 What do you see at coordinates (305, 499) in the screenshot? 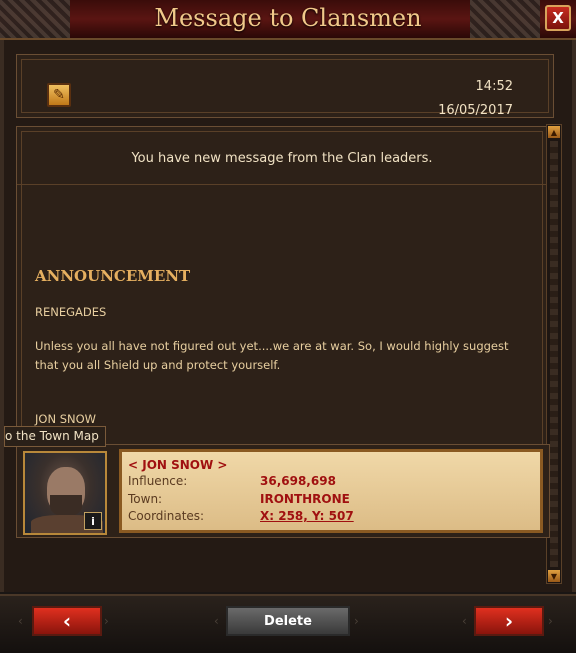
I see `town-value: IRONTHRONE` at bounding box center [305, 499].